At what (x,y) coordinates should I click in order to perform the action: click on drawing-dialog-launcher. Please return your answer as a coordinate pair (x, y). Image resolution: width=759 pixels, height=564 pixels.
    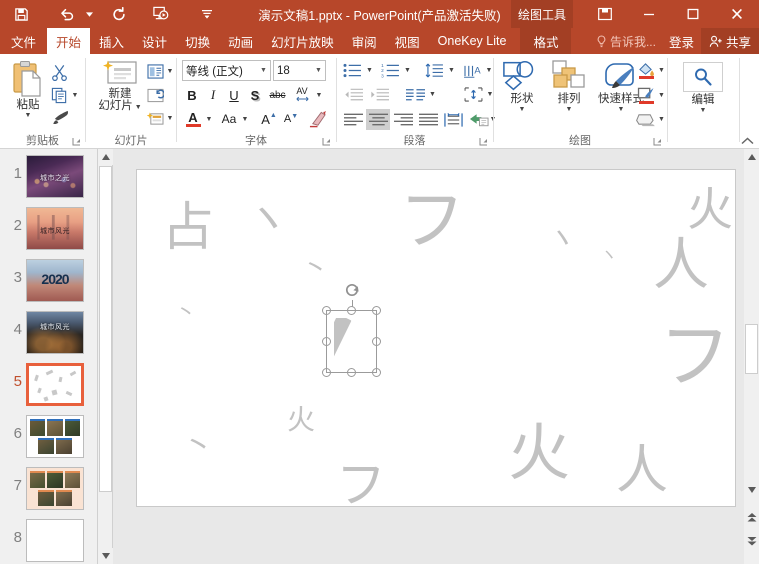
    Looking at the image, I should click on (658, 142).